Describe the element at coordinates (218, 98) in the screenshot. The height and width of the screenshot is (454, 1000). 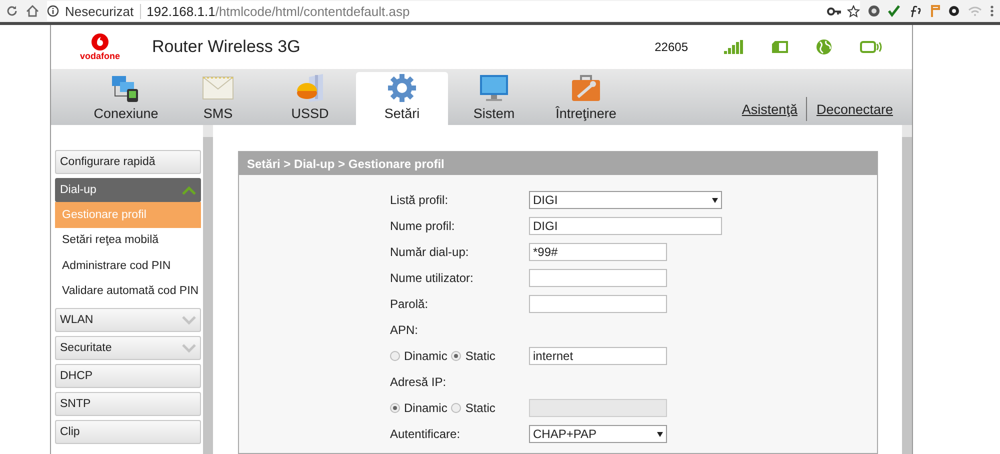
I see `nav-tab: SMS` at that location.